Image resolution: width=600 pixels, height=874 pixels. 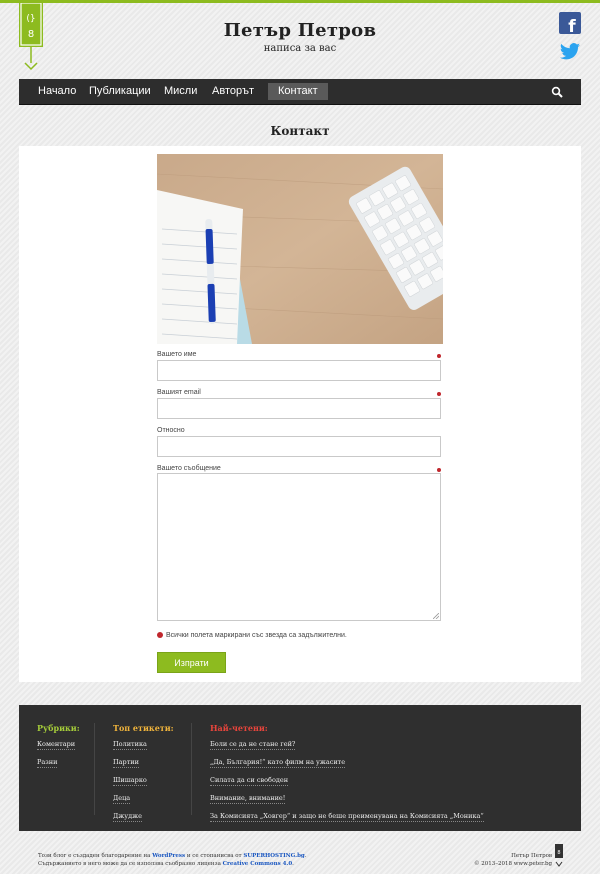 I want to click on submit-button: Изпрати, so click(x=191, y=662).